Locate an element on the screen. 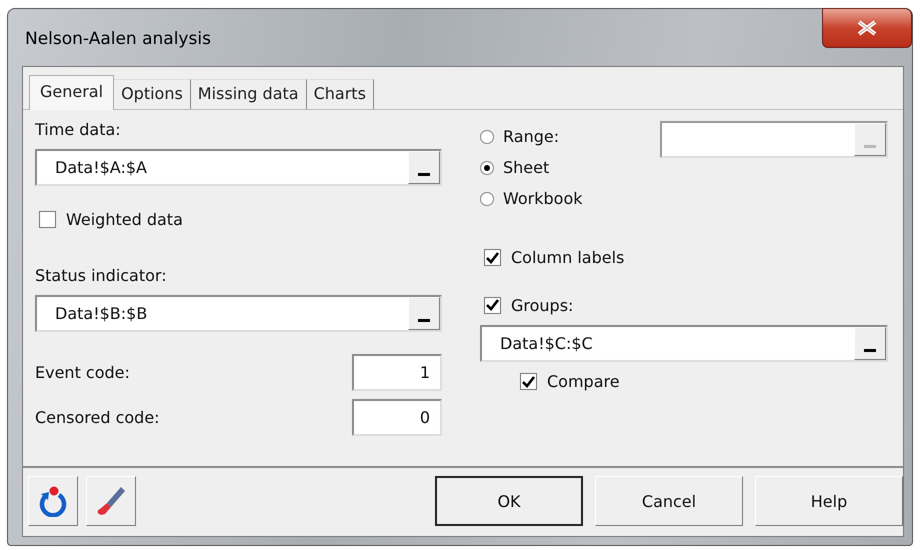 This screenshot has width=920, height=550. eraser-icon is located at coordinates (111, 501).